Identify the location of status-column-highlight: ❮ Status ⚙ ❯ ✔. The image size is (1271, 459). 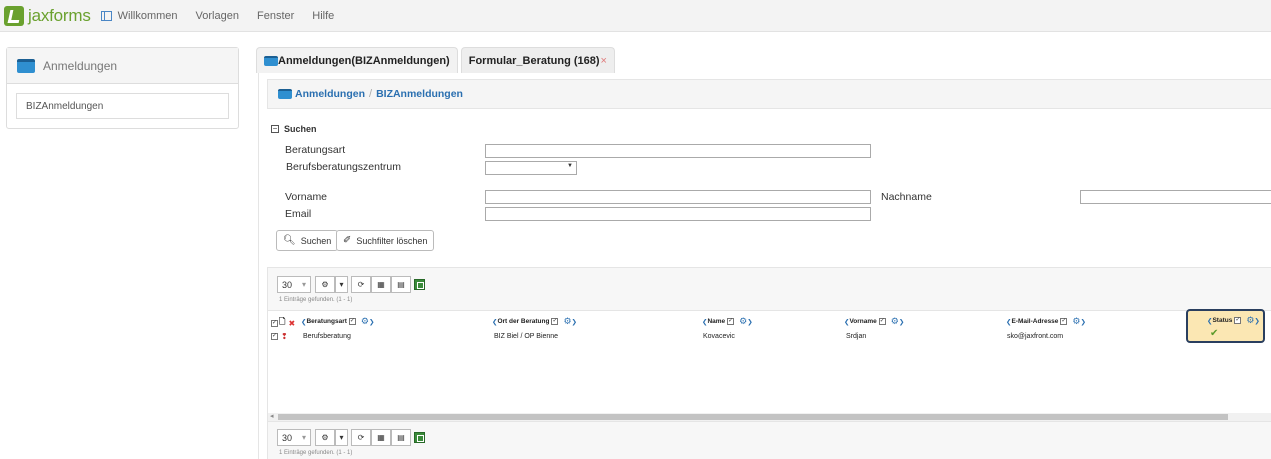
(1225, 326).